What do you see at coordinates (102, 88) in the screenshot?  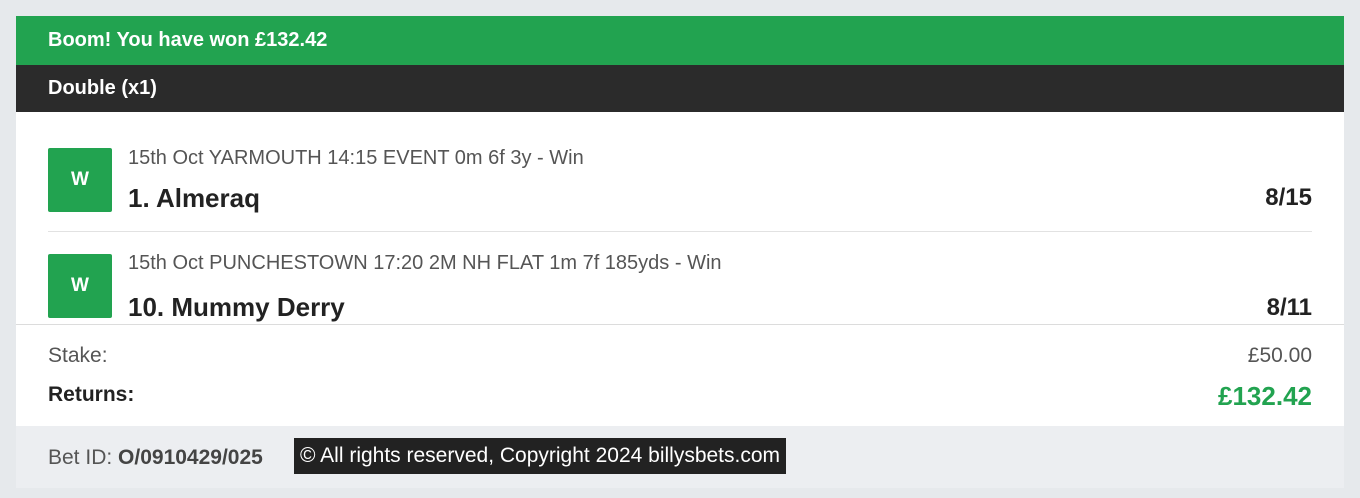 I see `bet-type-label: Double (x1)` at bounding box center [102, 88].